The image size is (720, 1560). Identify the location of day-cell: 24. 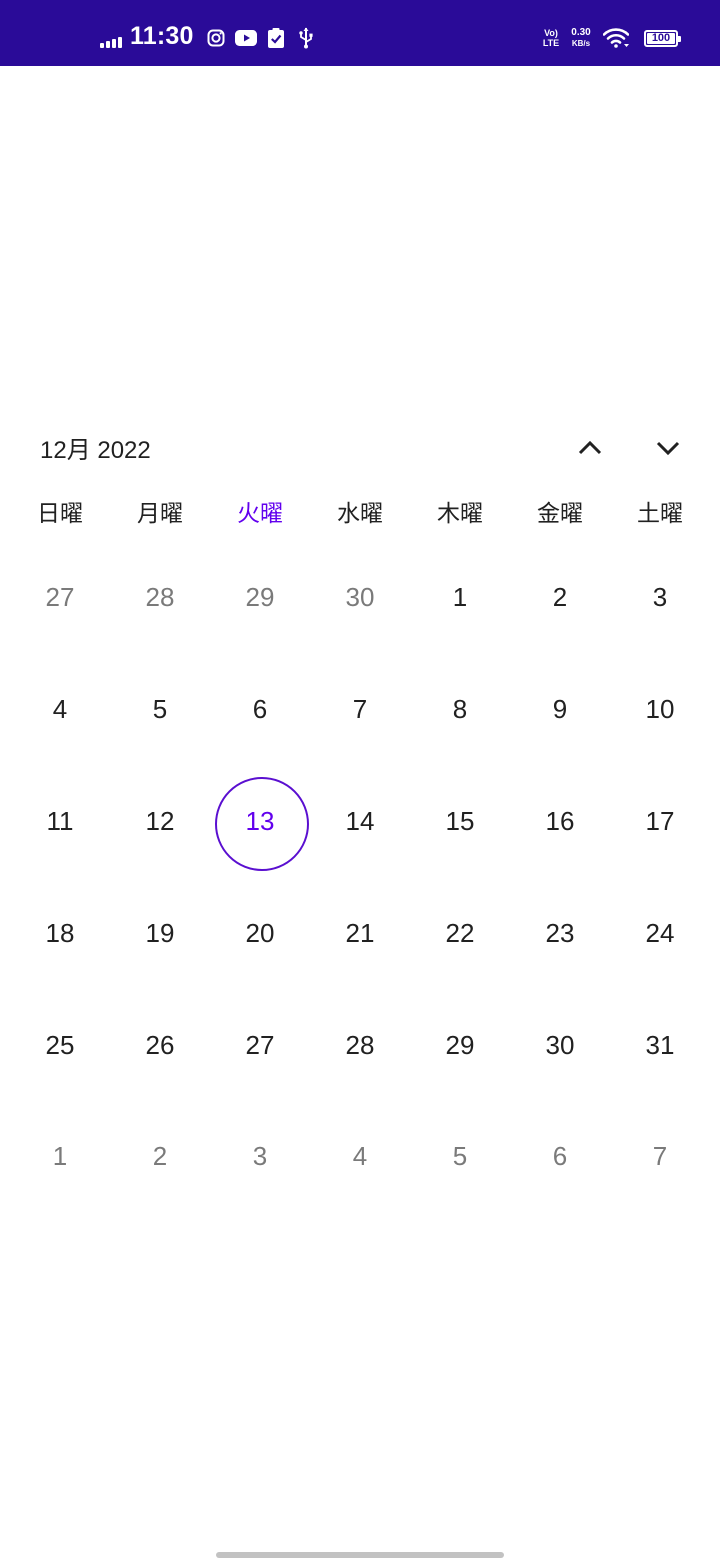
(660, 933).